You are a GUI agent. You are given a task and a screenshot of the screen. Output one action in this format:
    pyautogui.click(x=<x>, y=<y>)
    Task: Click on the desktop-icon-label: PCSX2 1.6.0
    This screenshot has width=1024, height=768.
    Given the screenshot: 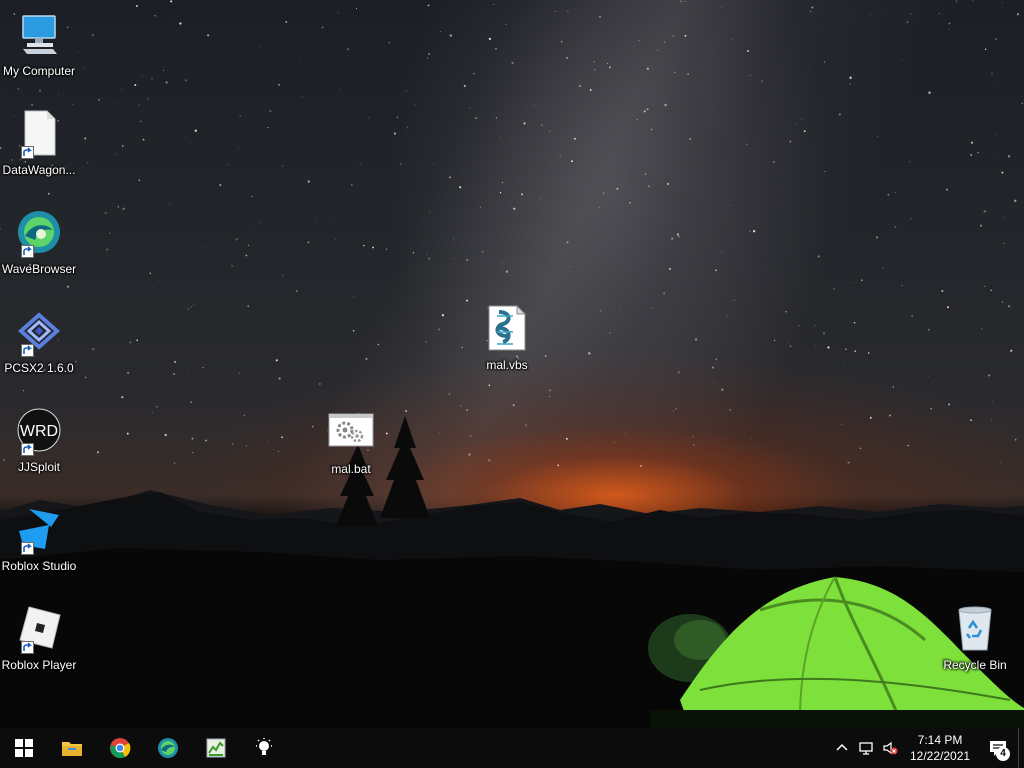 What is the action you would take?
    pyautogui.click(x=39, y=368)
    